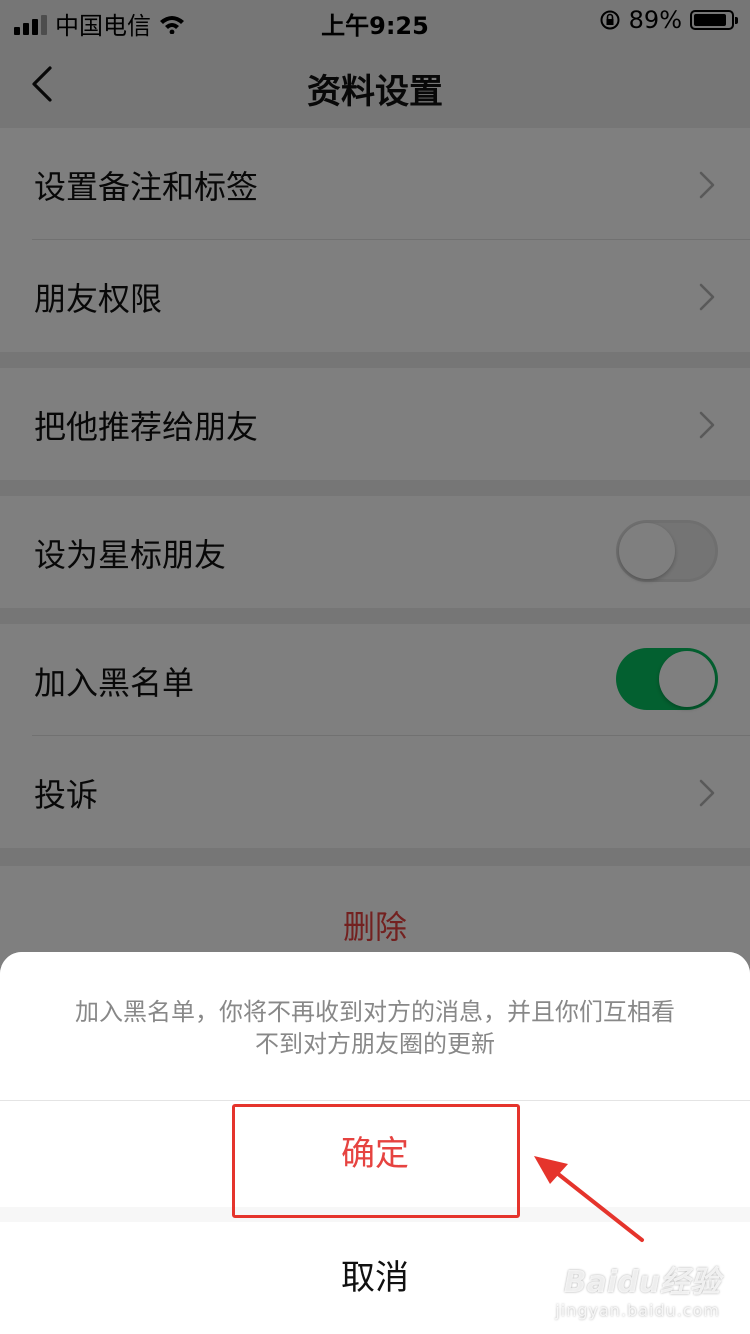 The image size is (750, 1334). I want to click on action-sheet-message: 加入黑名单，你将不再收到对方的消息，并且你们互相看 不到对方朋友圈的更新, so click(375, 1026).